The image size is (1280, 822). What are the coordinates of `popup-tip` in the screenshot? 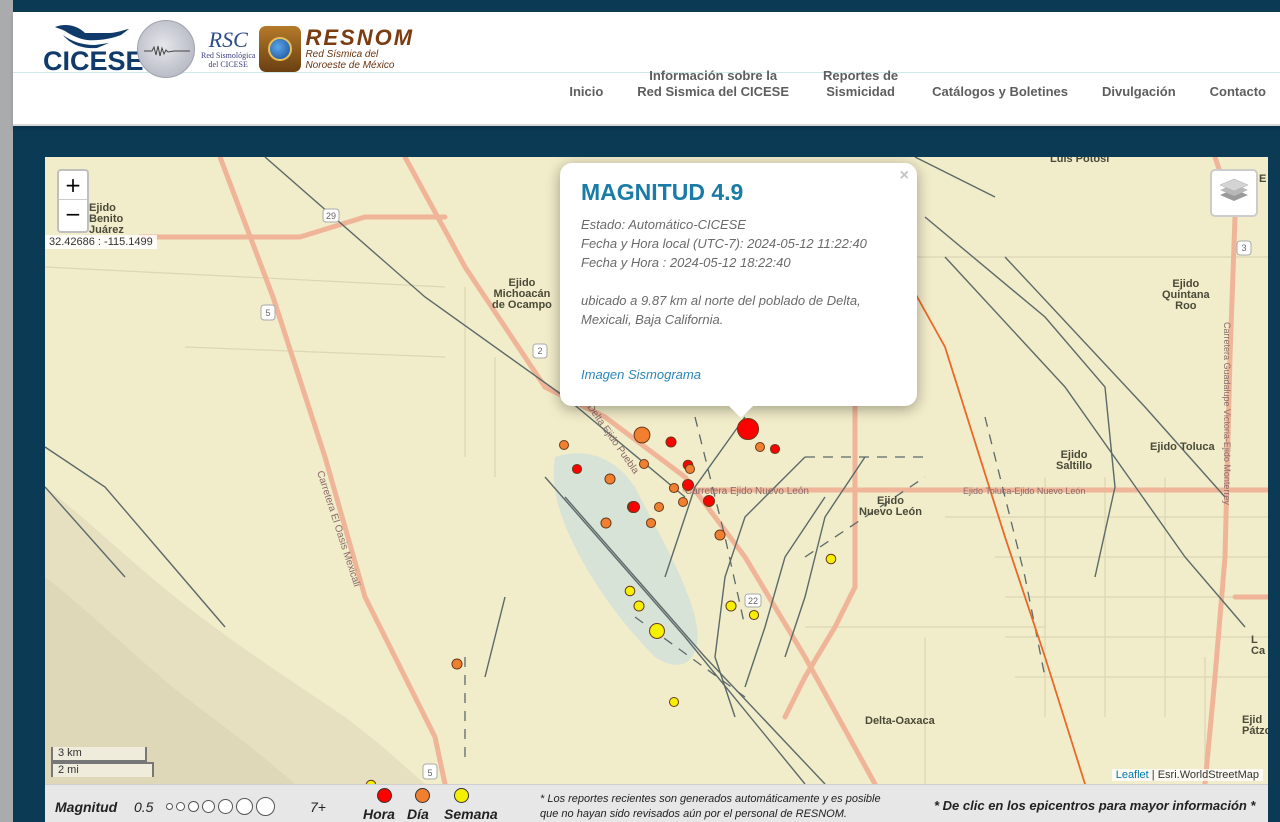 It's located at (741, 411).